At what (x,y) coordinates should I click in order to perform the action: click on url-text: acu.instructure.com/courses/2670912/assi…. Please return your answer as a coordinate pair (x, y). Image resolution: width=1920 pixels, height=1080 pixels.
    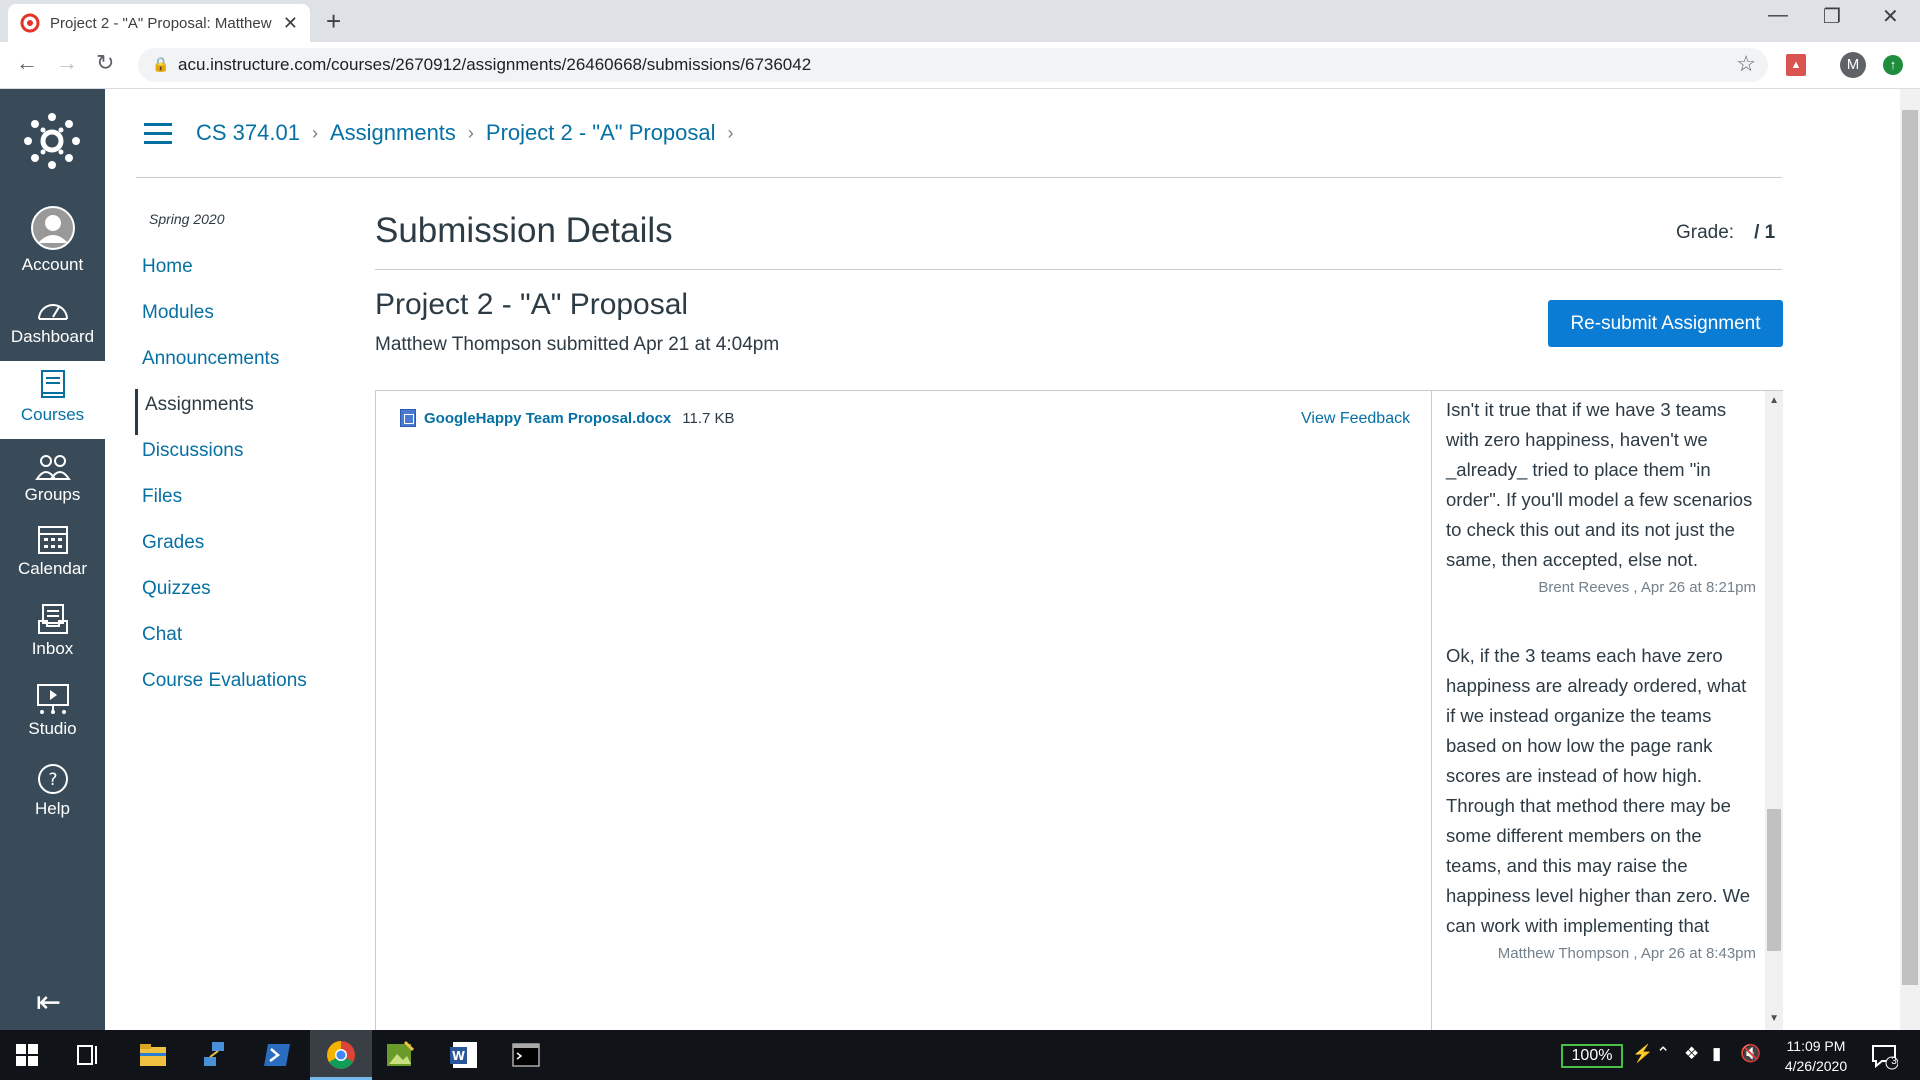
    Looking at the image, I should click on (495, 64).